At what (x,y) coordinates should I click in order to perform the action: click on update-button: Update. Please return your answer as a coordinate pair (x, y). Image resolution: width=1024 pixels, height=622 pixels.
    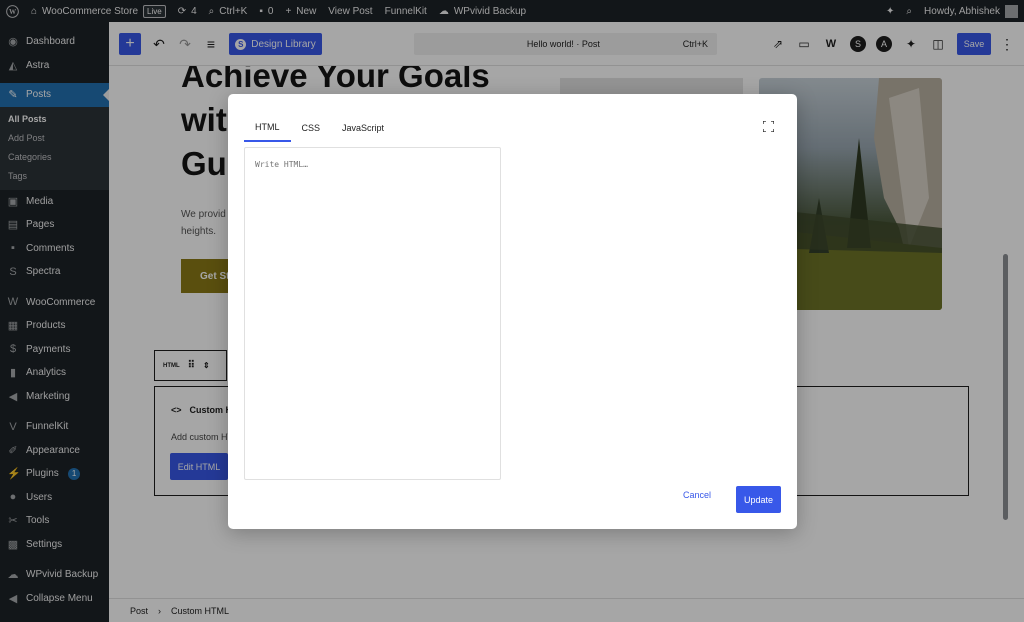
    Looking at the image, I should click on (758, 499).